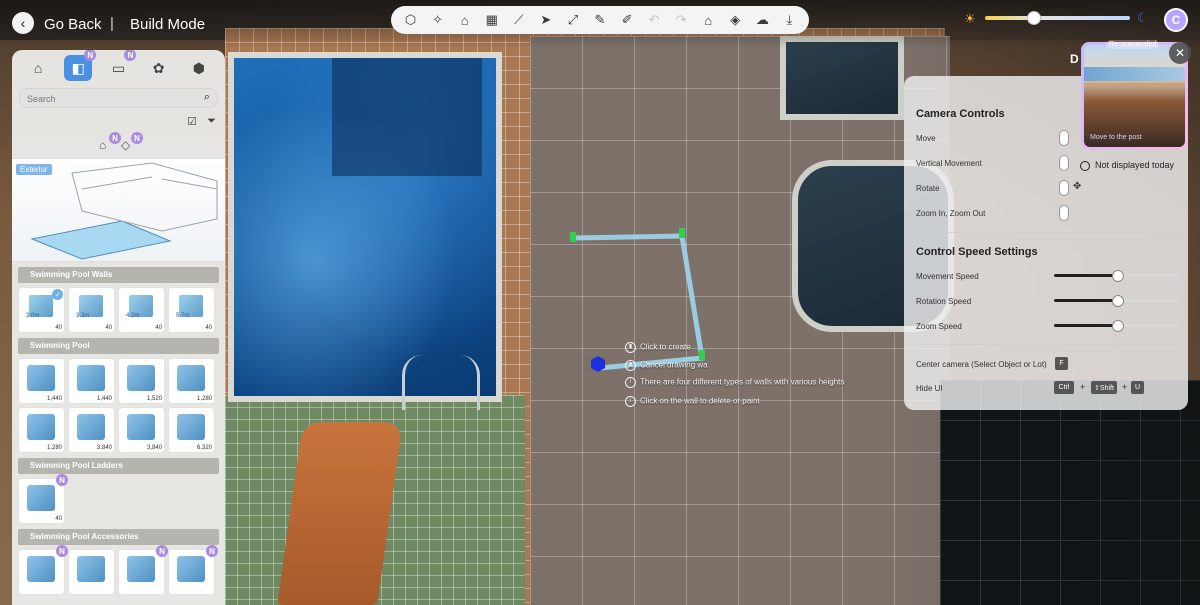 This screenshot has width=1200, height=605. What do you see at coordinates (762, 20) in the screenshot?
I see `cloud-save-icon: ☁` at bounding box center [762, 20].